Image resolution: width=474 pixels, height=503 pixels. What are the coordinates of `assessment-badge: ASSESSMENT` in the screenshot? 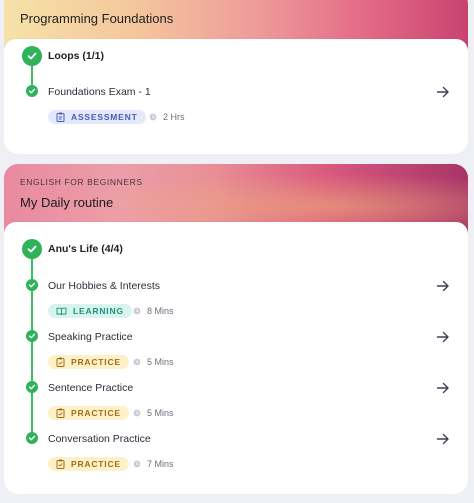 It's located at (97, 117).